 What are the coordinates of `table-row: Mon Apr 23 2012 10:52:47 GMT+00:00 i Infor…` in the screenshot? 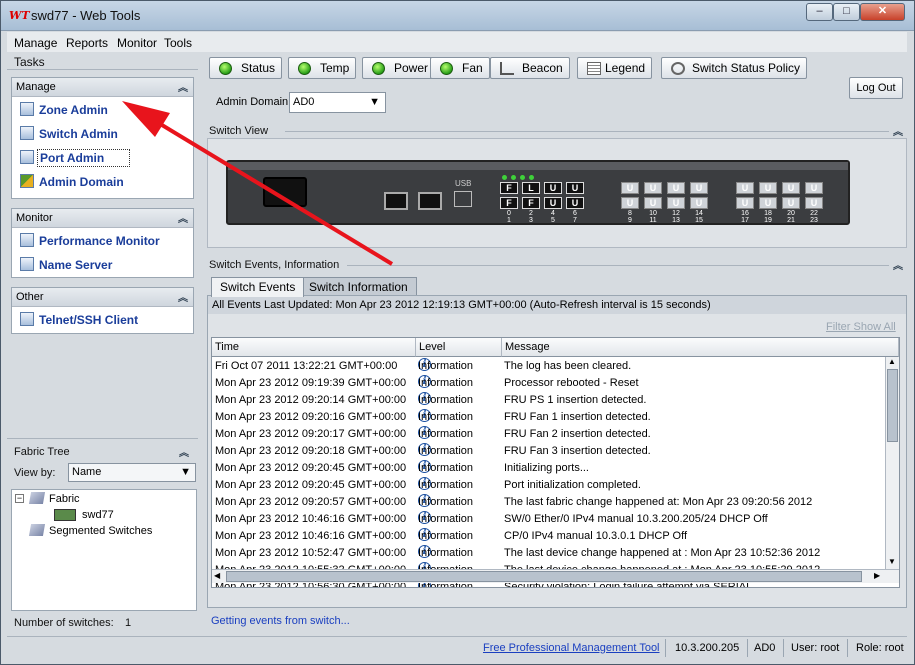 It's located at (548, 553).